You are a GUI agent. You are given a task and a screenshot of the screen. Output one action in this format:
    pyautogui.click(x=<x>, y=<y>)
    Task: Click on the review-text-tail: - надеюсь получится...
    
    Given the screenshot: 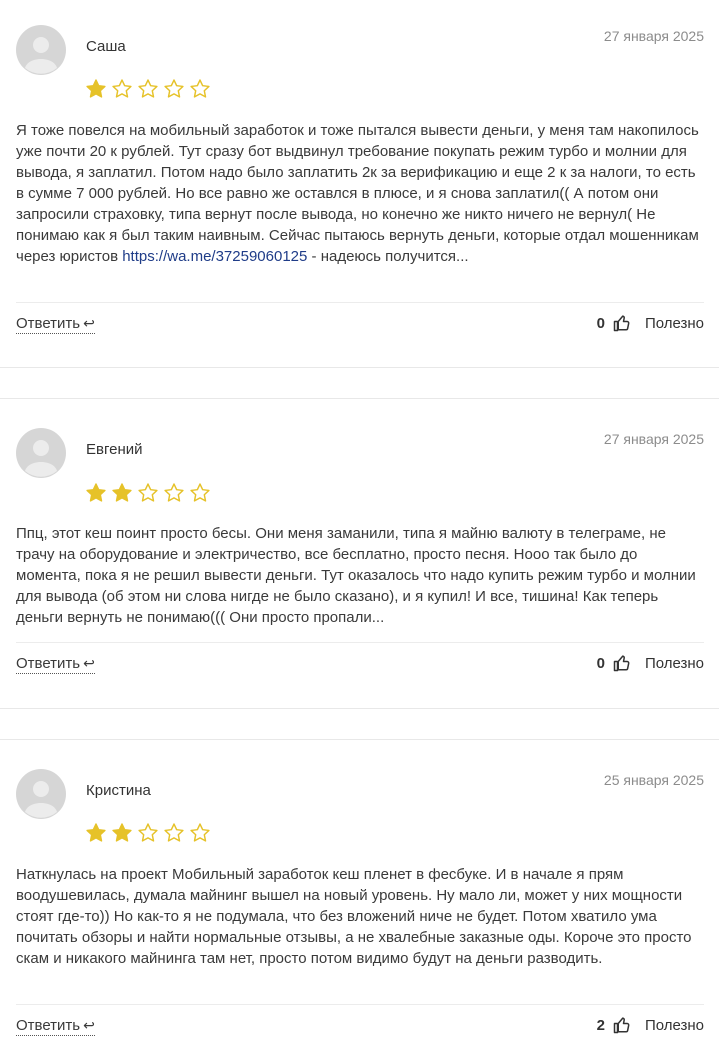 What is the action you would take?
    pyautogui.click(x=388, y=256)
    